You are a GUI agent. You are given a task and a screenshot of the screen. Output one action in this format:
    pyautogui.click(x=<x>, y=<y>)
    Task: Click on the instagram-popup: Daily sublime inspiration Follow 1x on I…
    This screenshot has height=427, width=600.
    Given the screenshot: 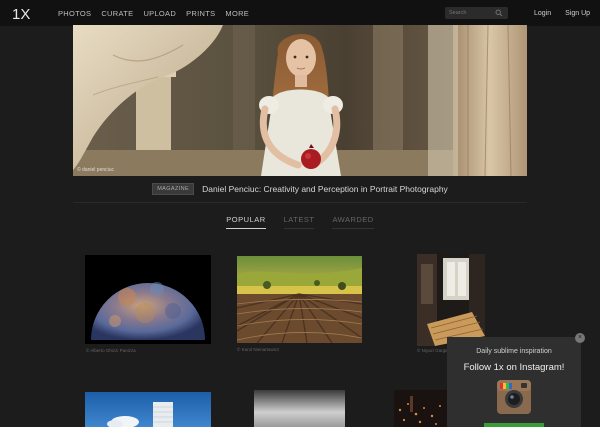 What is the action you would take?
    pyautogui.click(x=514, y=382)
    